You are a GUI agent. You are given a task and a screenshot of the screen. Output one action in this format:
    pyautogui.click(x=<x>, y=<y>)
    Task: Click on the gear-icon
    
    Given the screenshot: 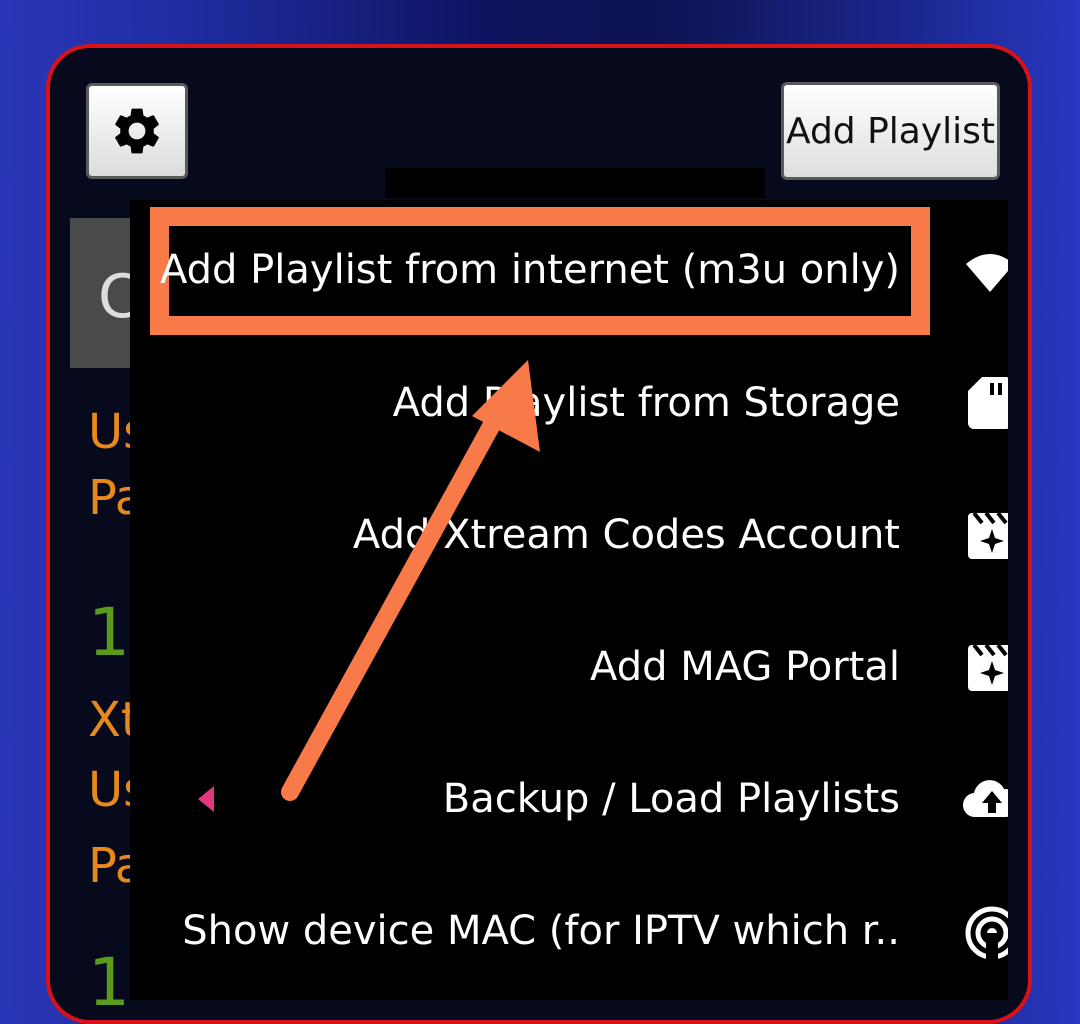 What is the action you would take?
    pyautogui.click(x=137, y=131)
    